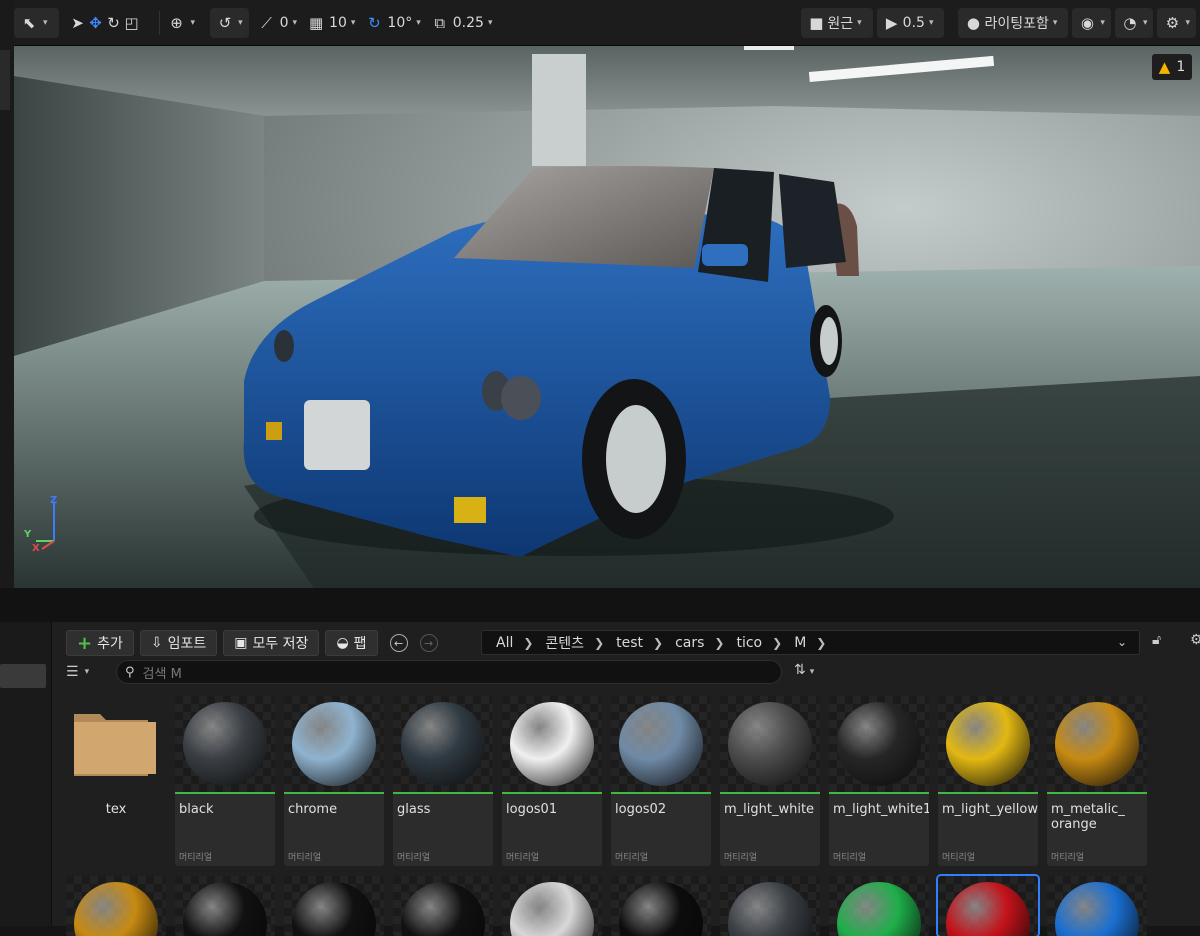 This screenshot has width=1200, height=936. Describe the element at coordinates (552, 781) in the screenshot. I see `asset-tile: logos01 머티리얼` at that location.